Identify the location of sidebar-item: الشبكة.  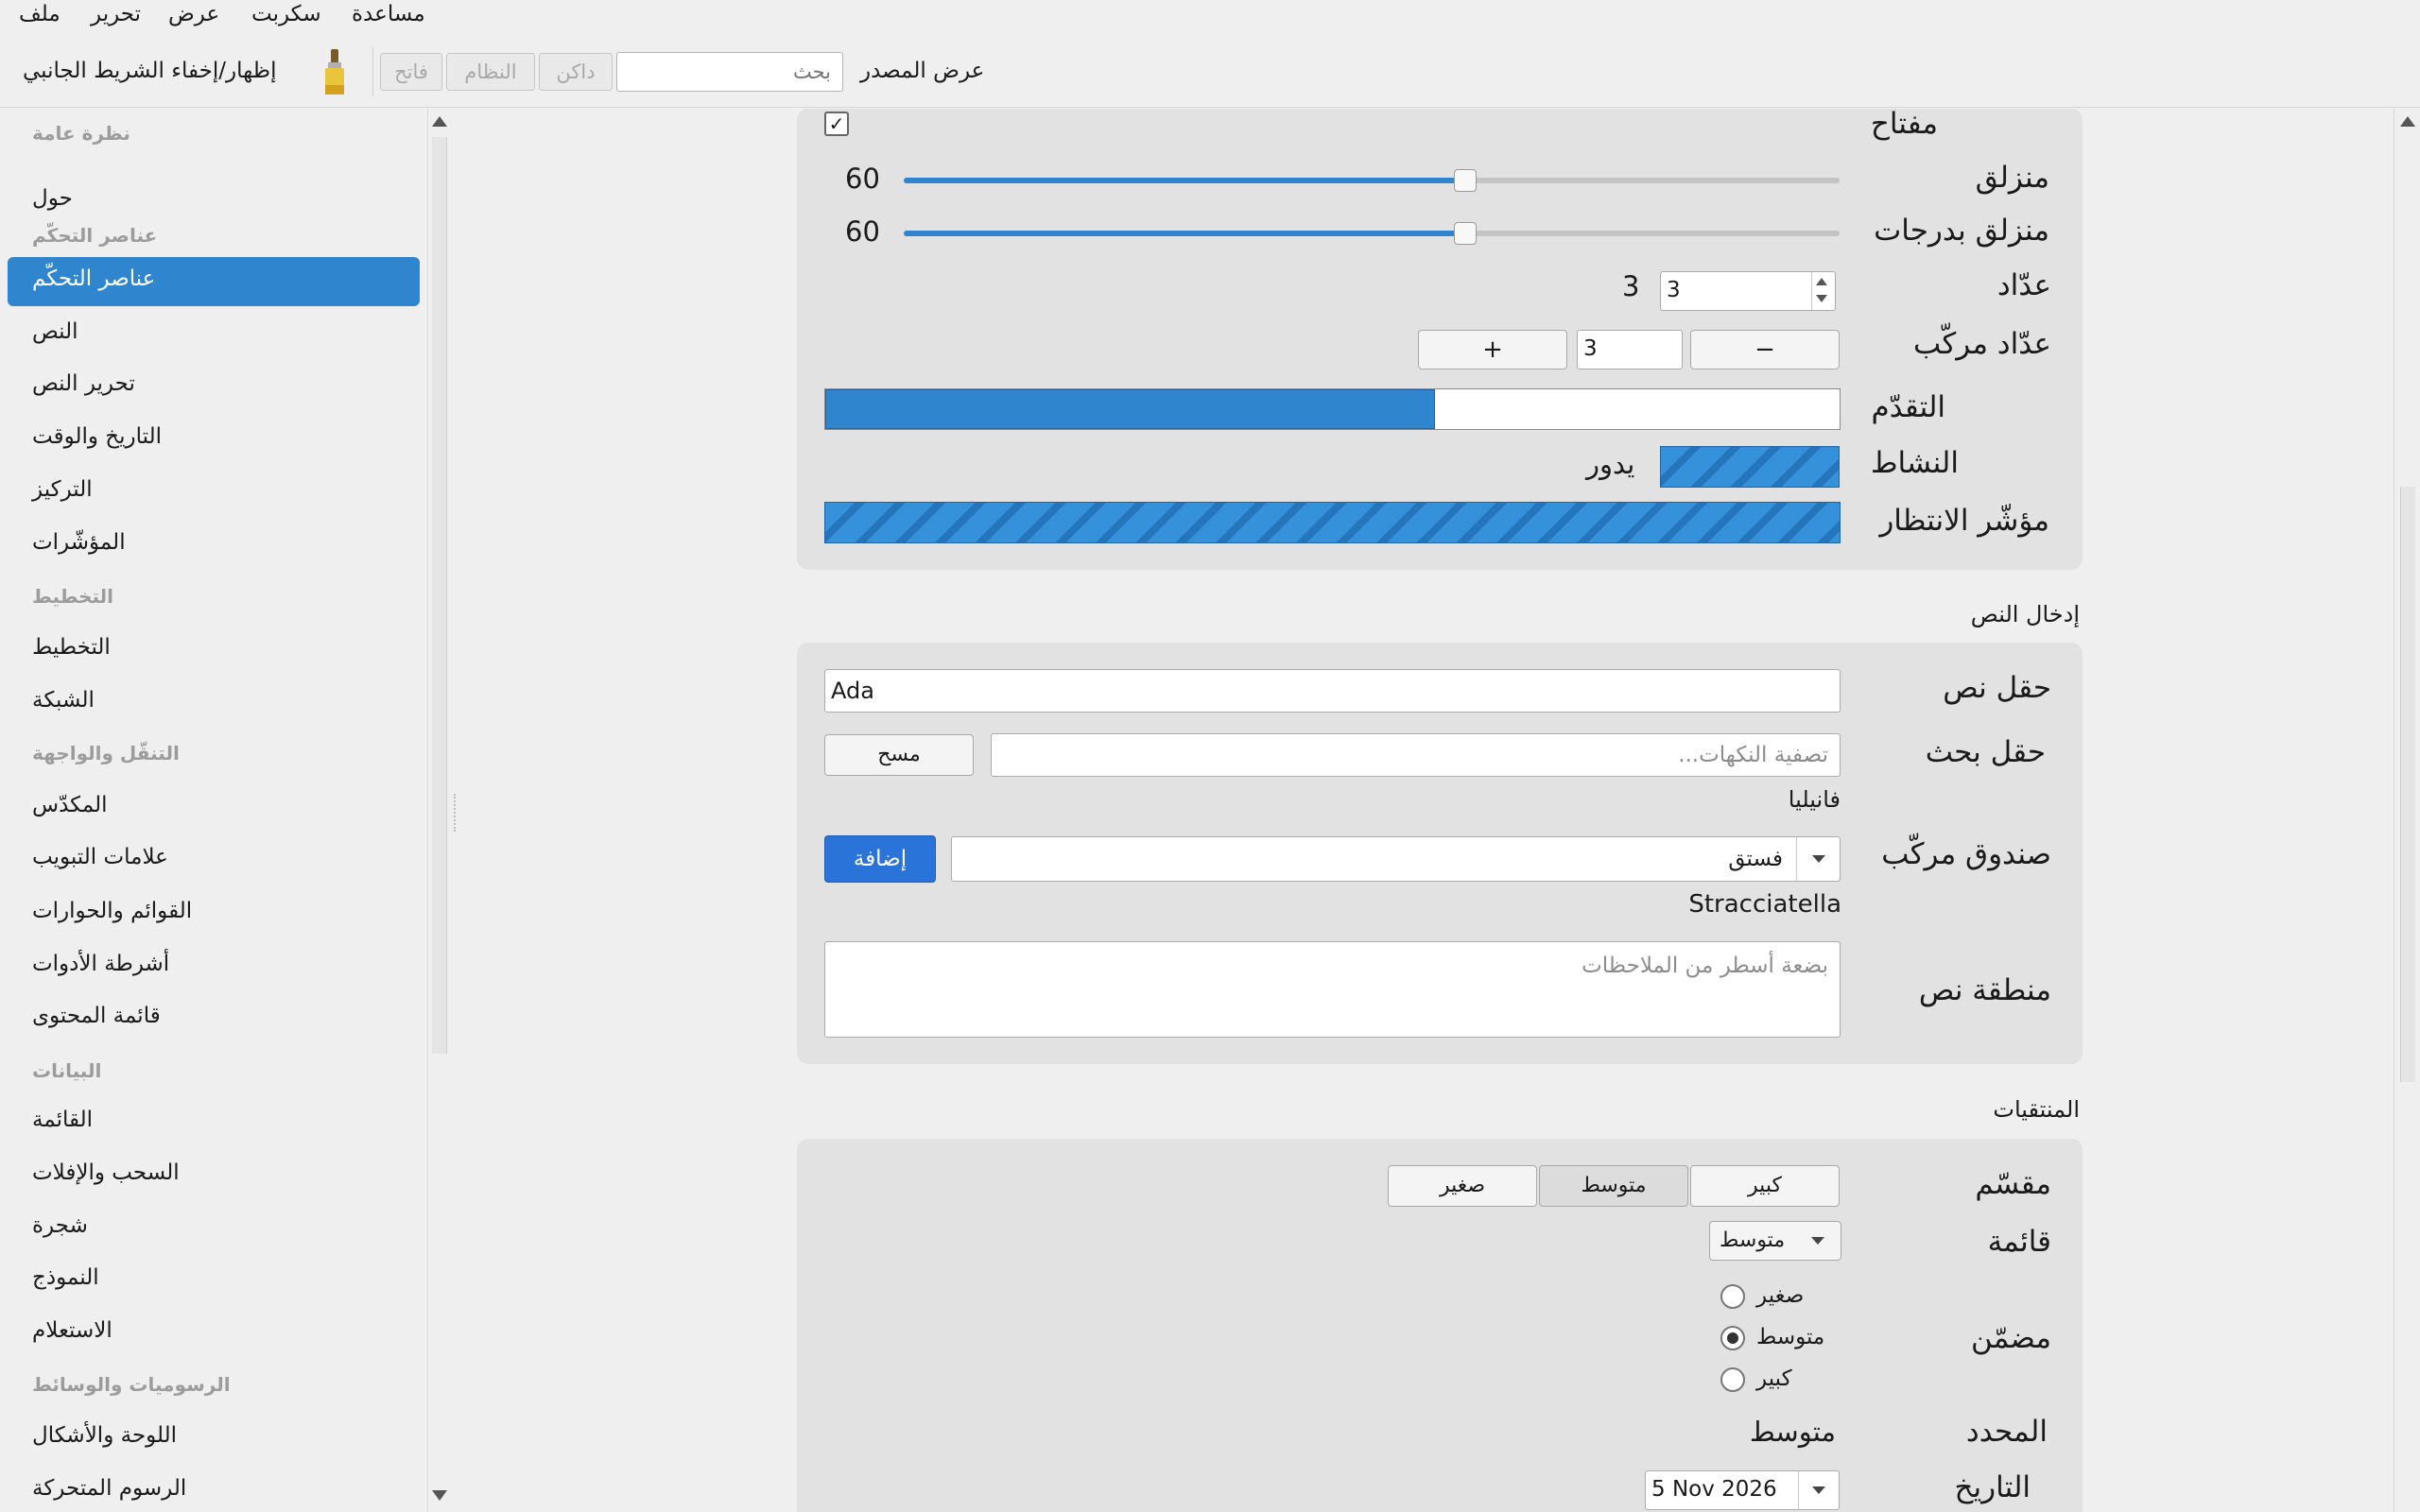
(214, 703).